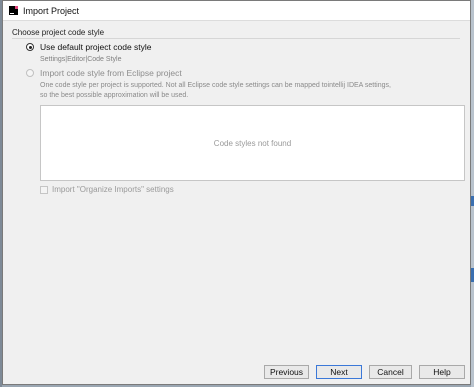  Describe the element at coordinates (236, 11) in the screenshot. I see `title-bar: Import Project` at that location.